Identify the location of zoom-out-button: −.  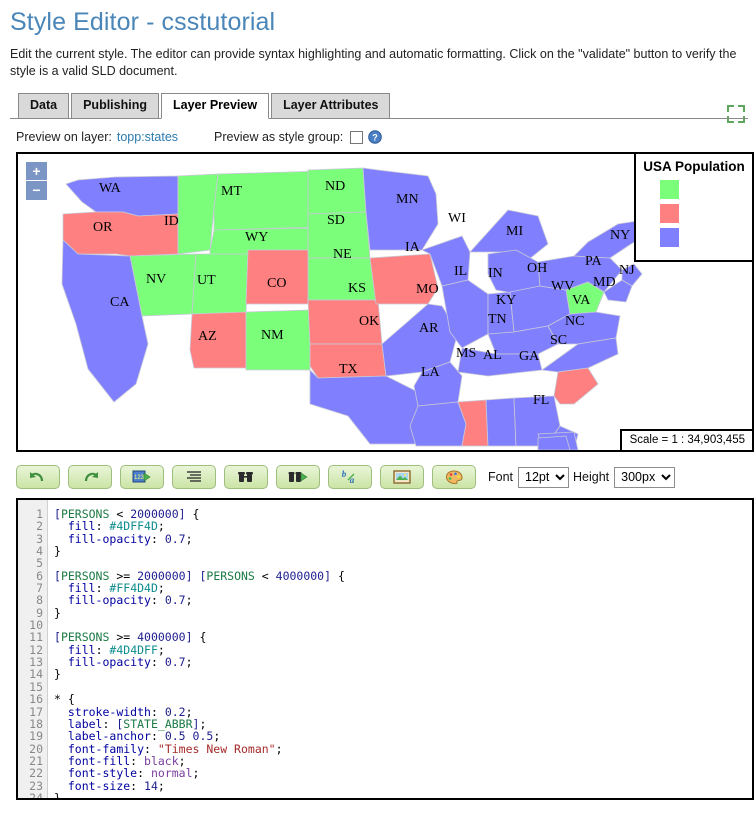
(36, 190).